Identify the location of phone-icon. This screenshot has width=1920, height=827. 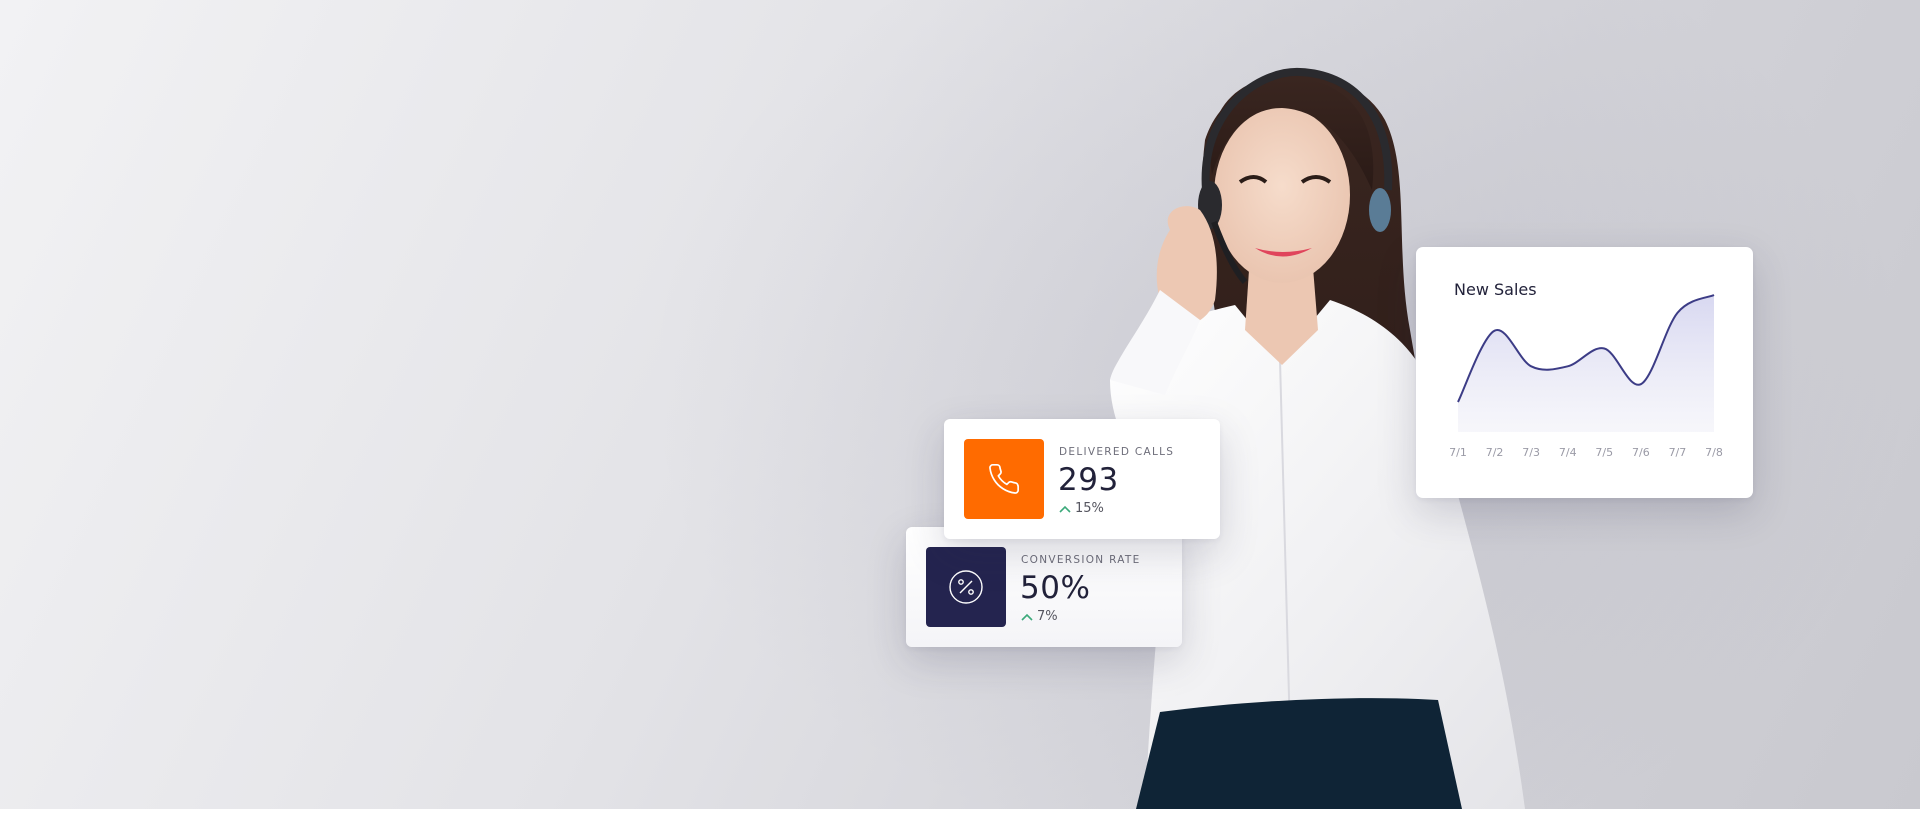
(1004, 478).